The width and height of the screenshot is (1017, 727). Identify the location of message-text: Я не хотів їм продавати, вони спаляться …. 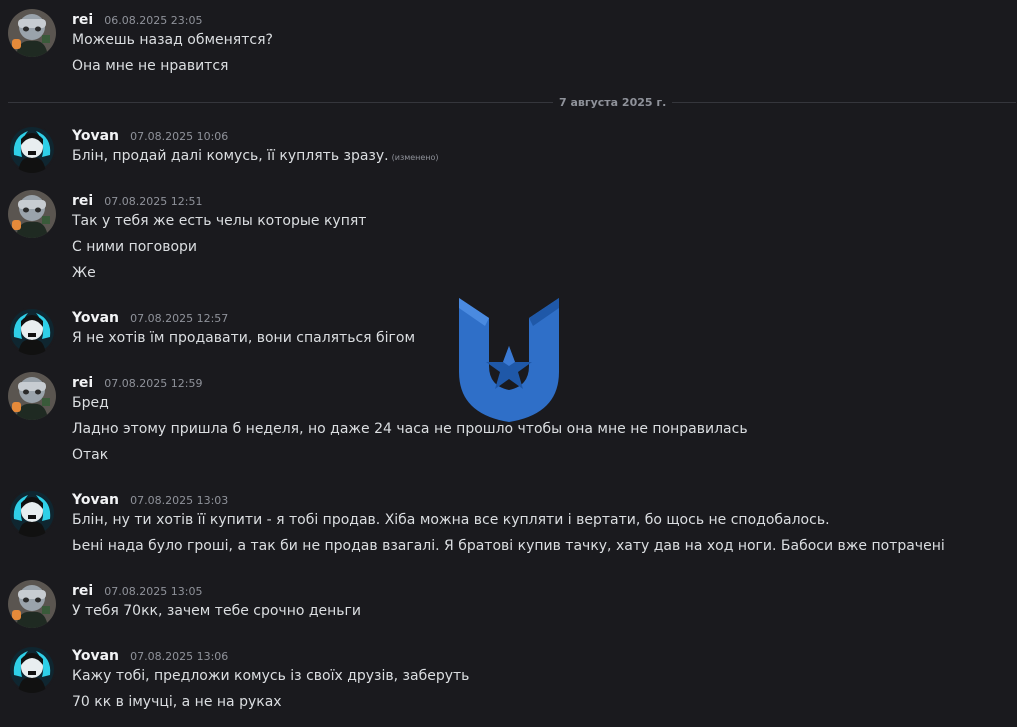
(244, 338).